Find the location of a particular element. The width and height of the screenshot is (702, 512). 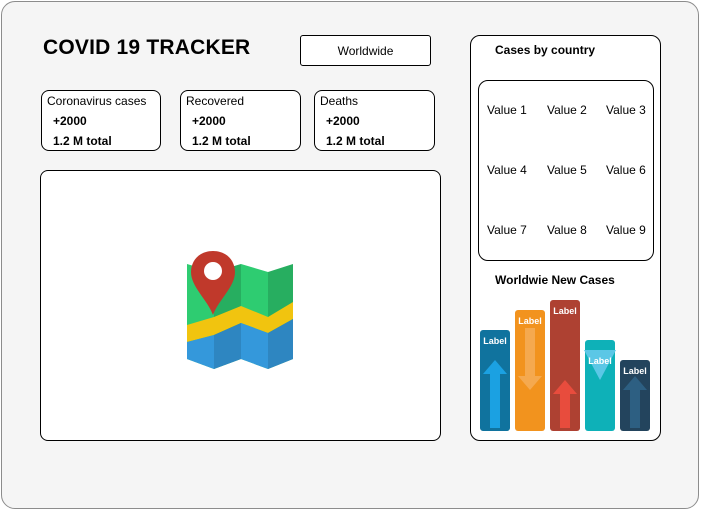

country-value: Value 4 is located at coordinates (507, 170).